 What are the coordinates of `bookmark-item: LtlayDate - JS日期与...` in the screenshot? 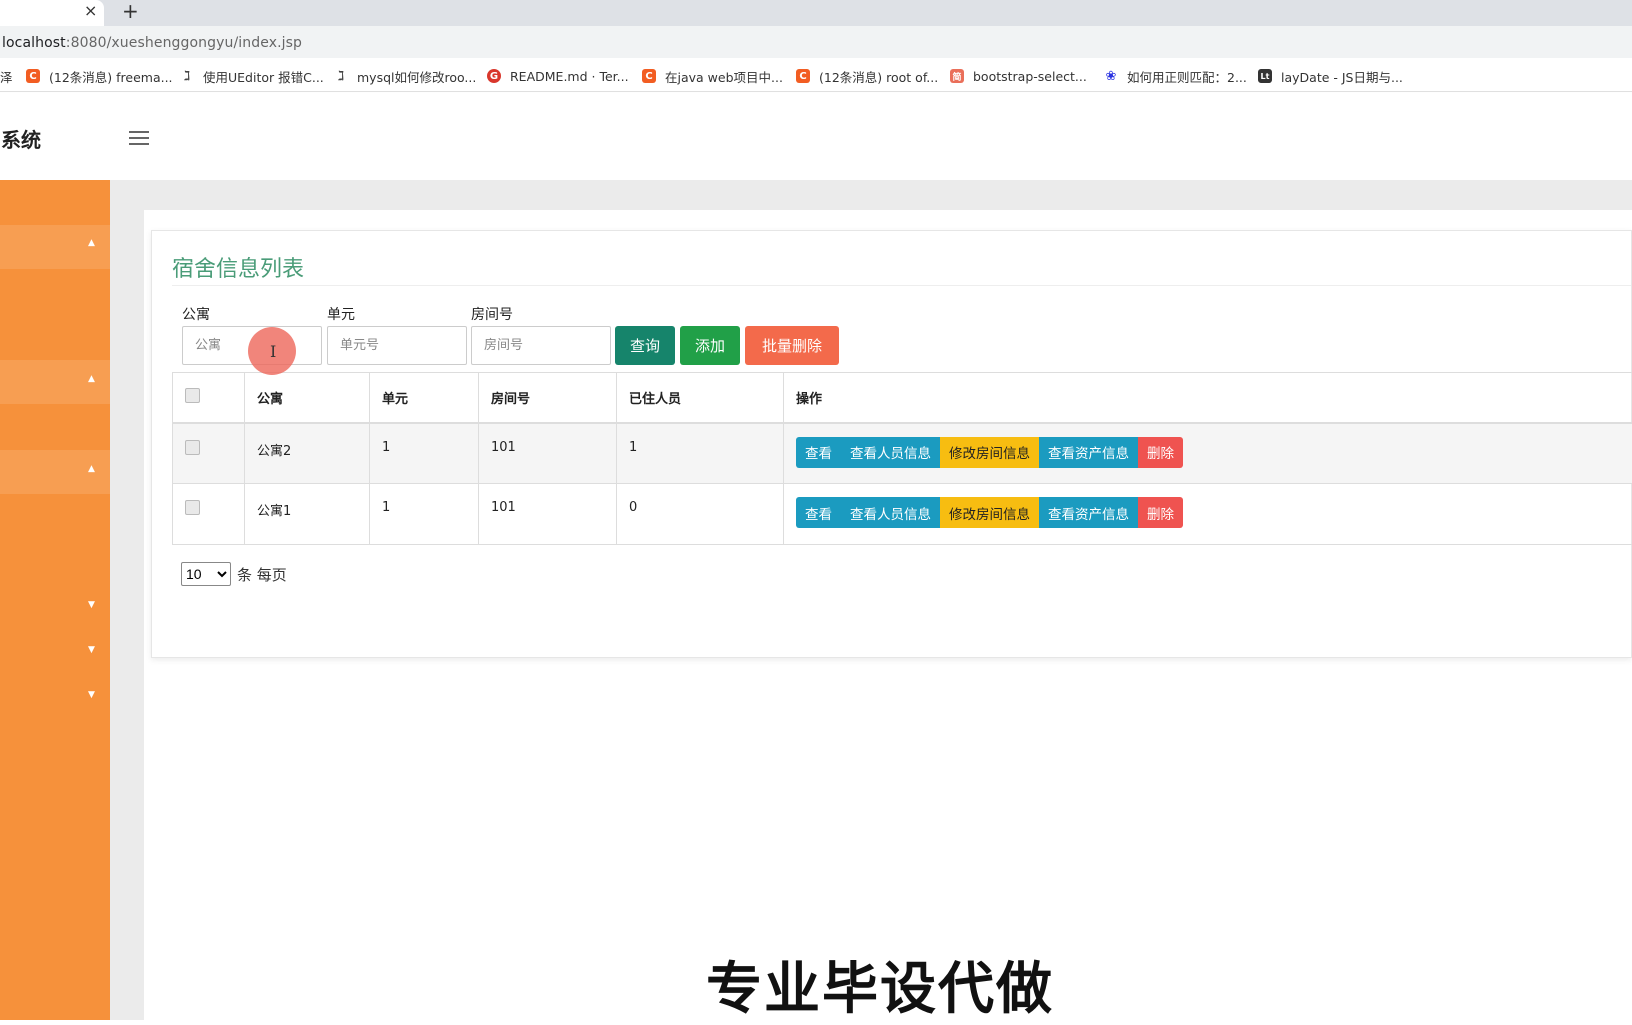 It's located at (1330, 76).